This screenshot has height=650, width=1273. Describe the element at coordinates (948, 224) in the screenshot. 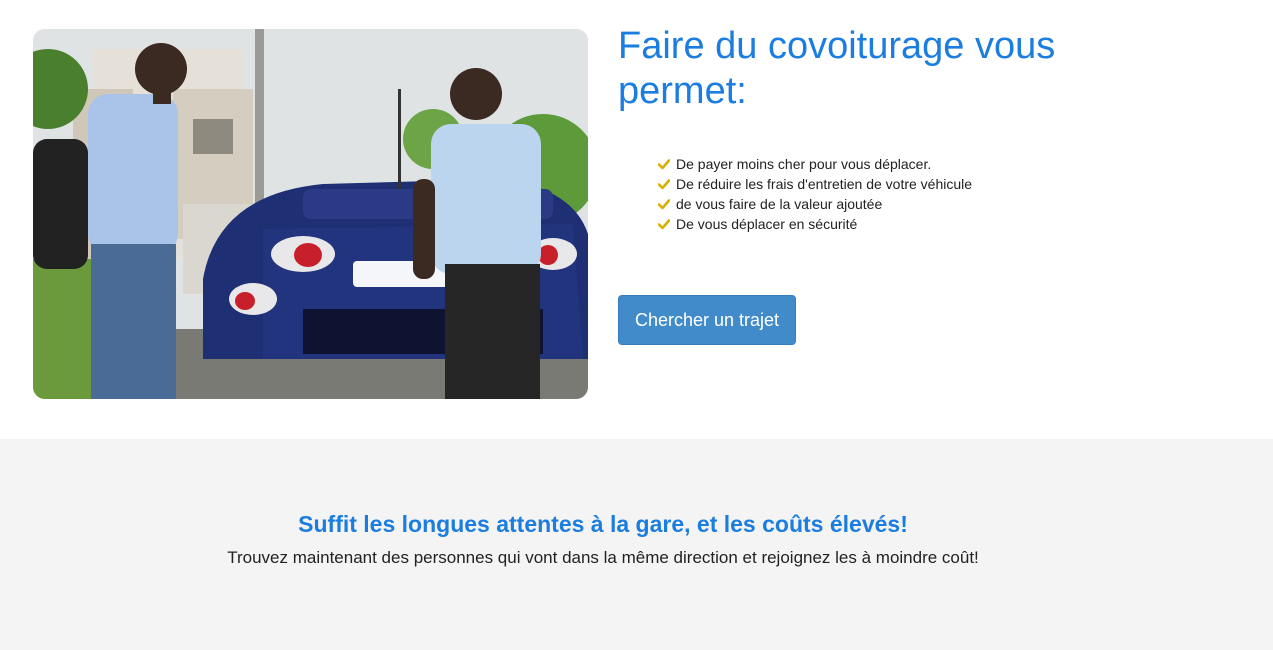

I see `list-item: De vous déplacer en sécurité` at that location.